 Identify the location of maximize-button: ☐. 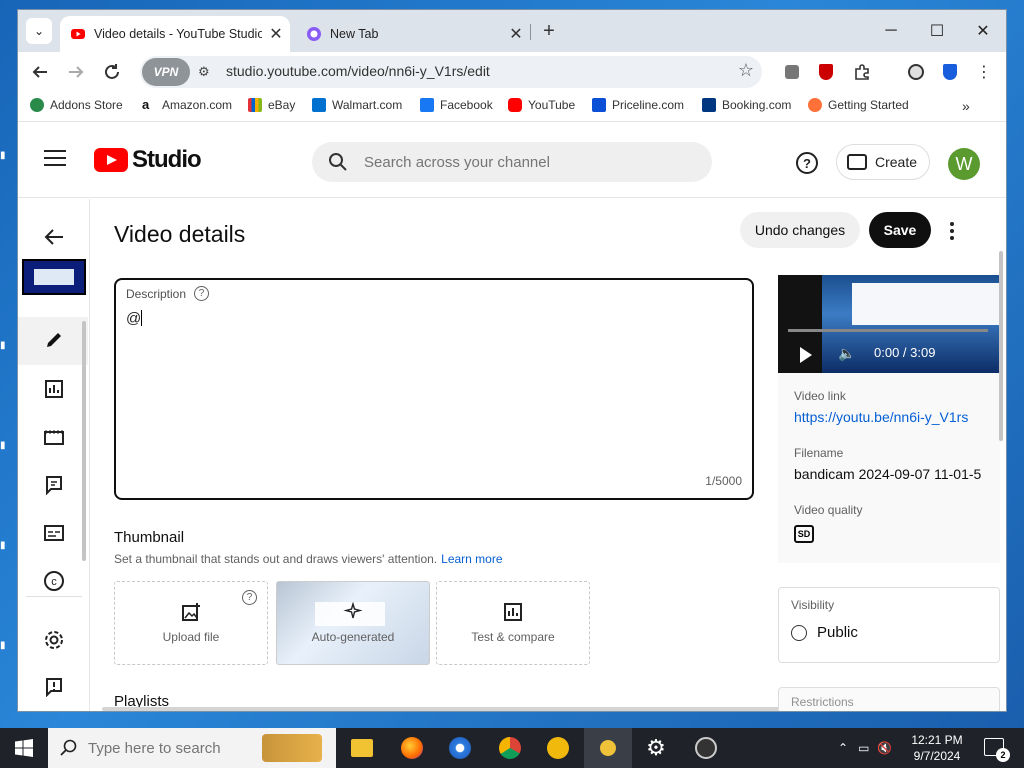
(937, 31).